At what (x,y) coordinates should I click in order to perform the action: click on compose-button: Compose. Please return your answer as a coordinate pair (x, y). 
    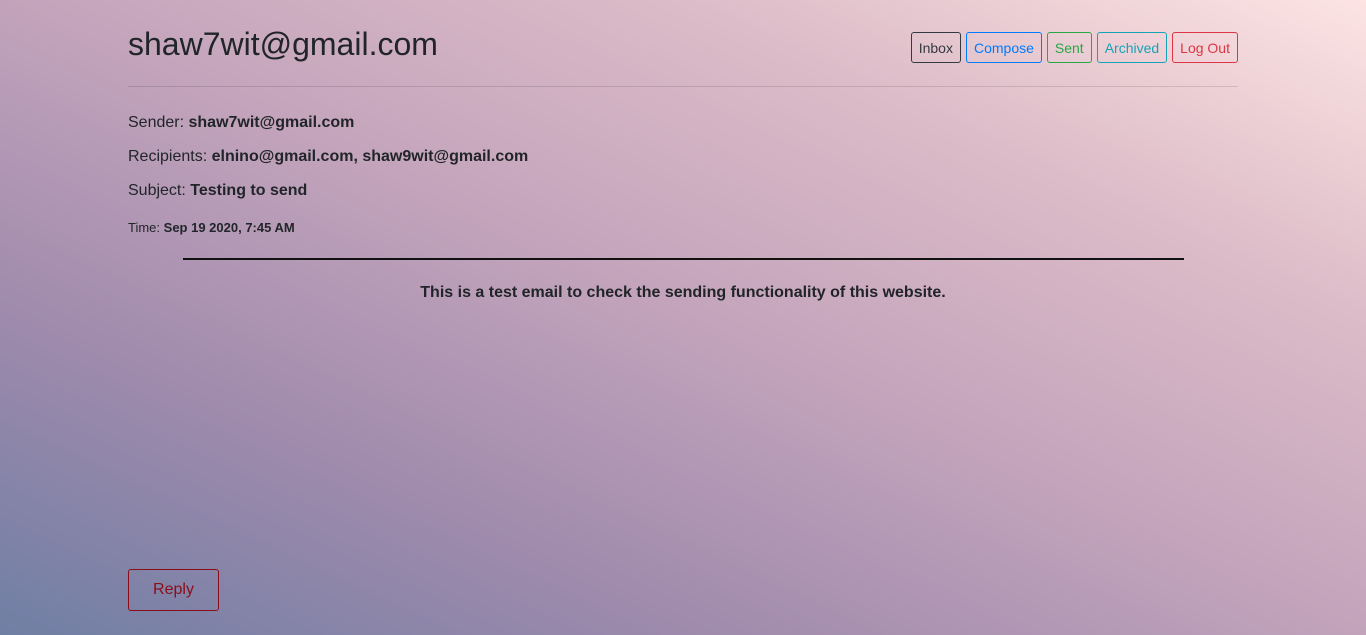
    Looking at the image, I should click on (1003, 47).